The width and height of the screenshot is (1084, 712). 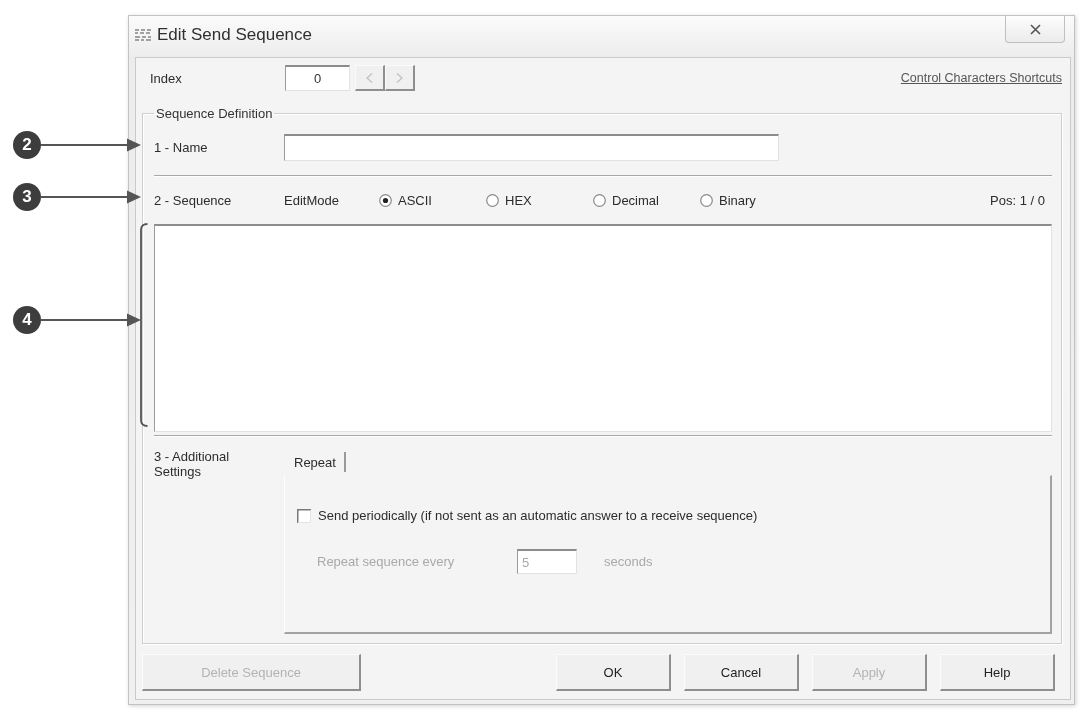 I want to click on callout-badge: 4, so click(x=27, y=320).